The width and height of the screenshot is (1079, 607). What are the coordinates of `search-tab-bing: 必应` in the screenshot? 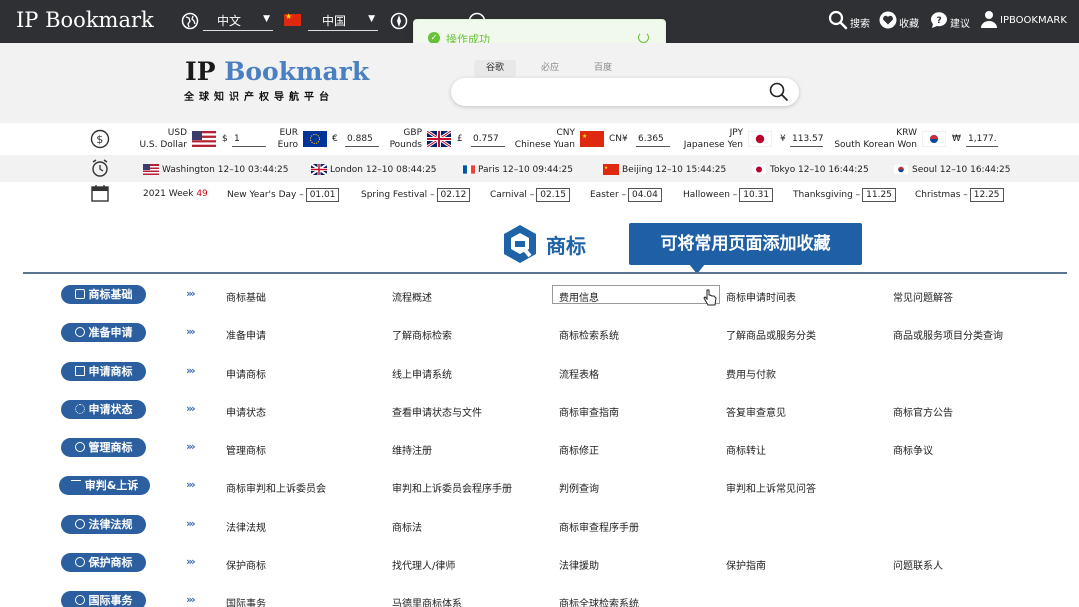 It's located at (550, 68).